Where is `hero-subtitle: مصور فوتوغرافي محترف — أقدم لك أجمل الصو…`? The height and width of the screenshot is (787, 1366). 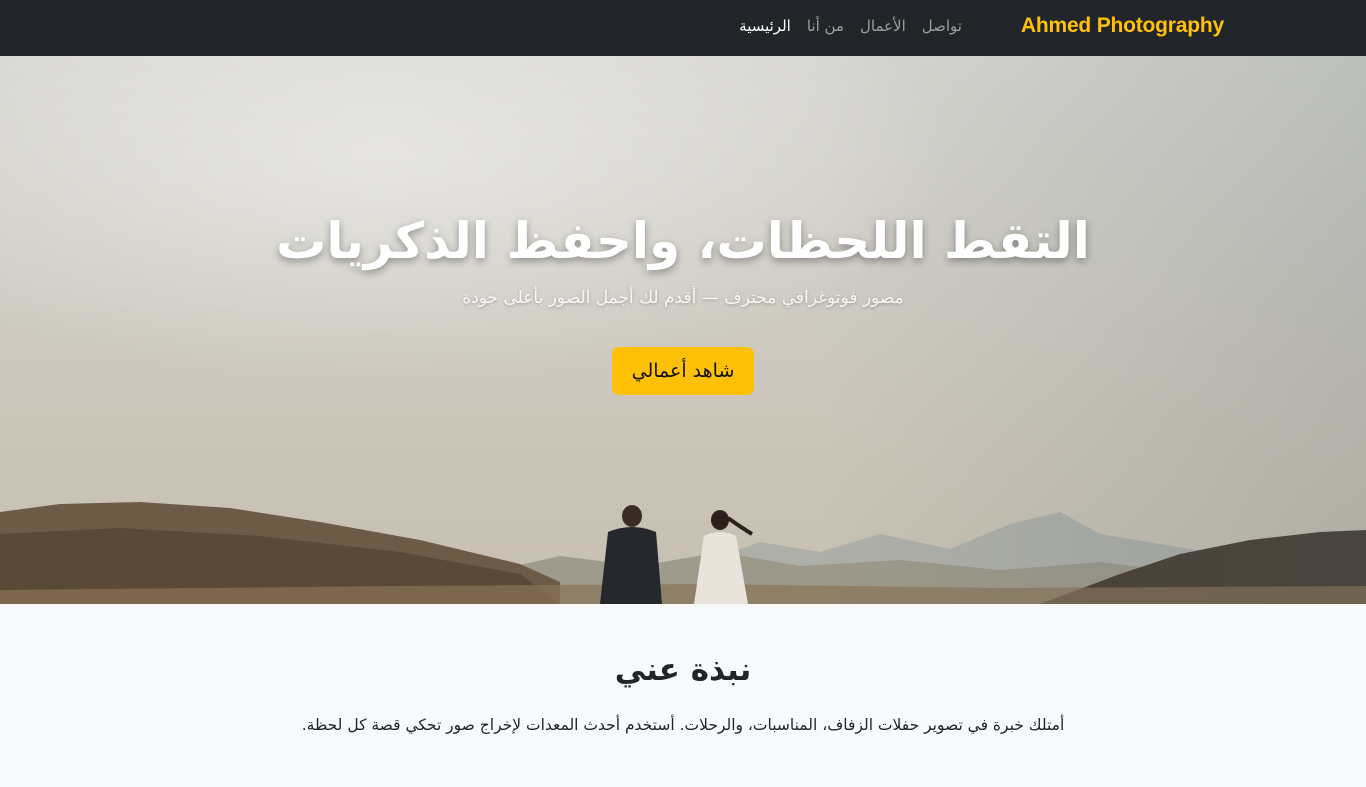
hero-subtitle: مصور فوتوغرافي محترف — أقدم لك أجمل الصو… is located at coordinates (683, 298).